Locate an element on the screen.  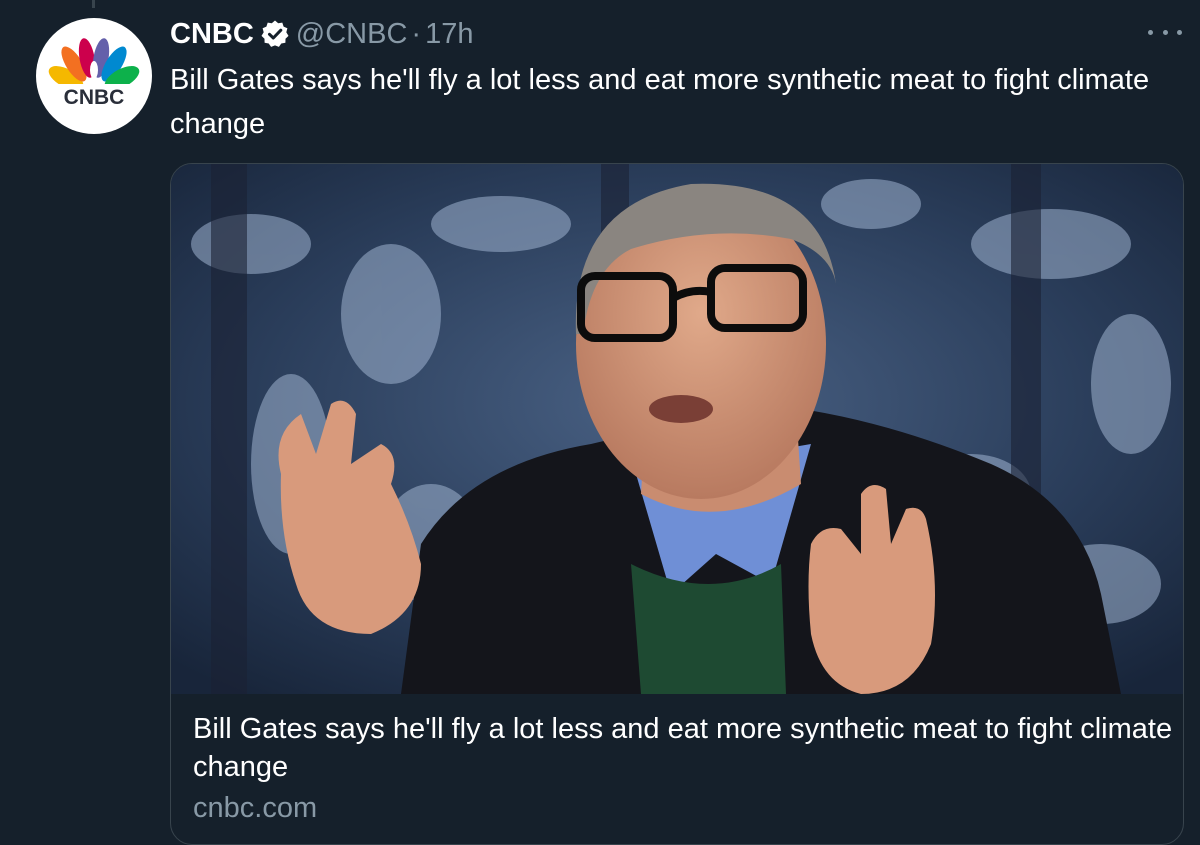
more-options-icon is located at coordinates (1165, 32).